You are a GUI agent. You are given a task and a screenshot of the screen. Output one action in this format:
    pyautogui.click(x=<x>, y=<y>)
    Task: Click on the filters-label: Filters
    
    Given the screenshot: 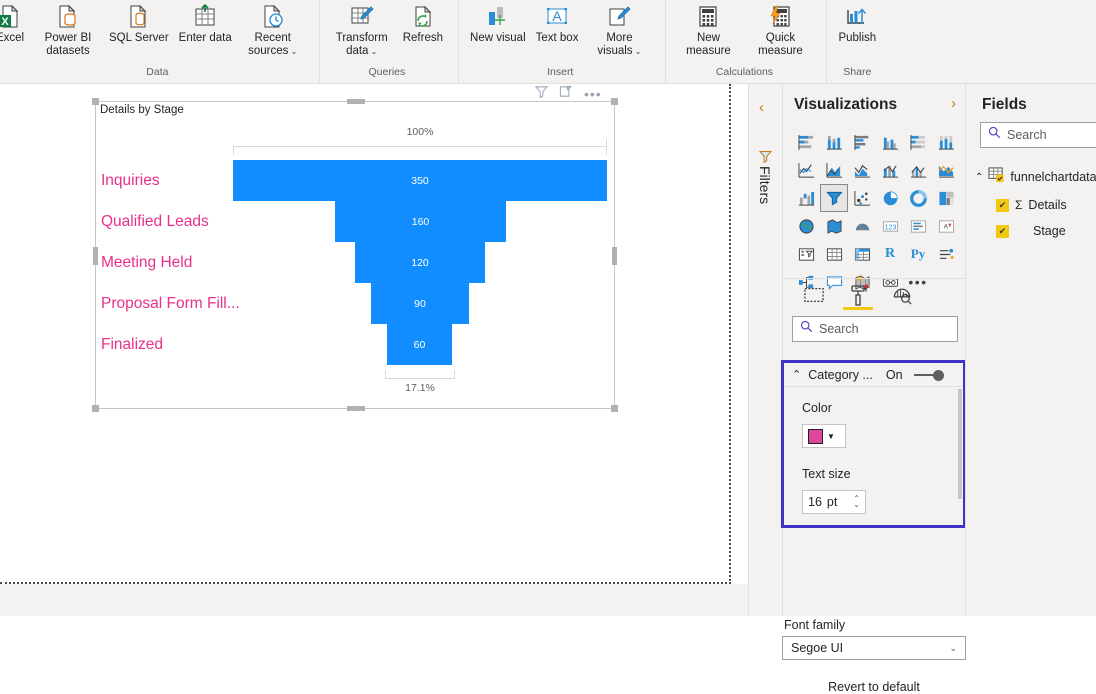 What is the action you would take?
    pyautogui.click(x=765, y=185)
    